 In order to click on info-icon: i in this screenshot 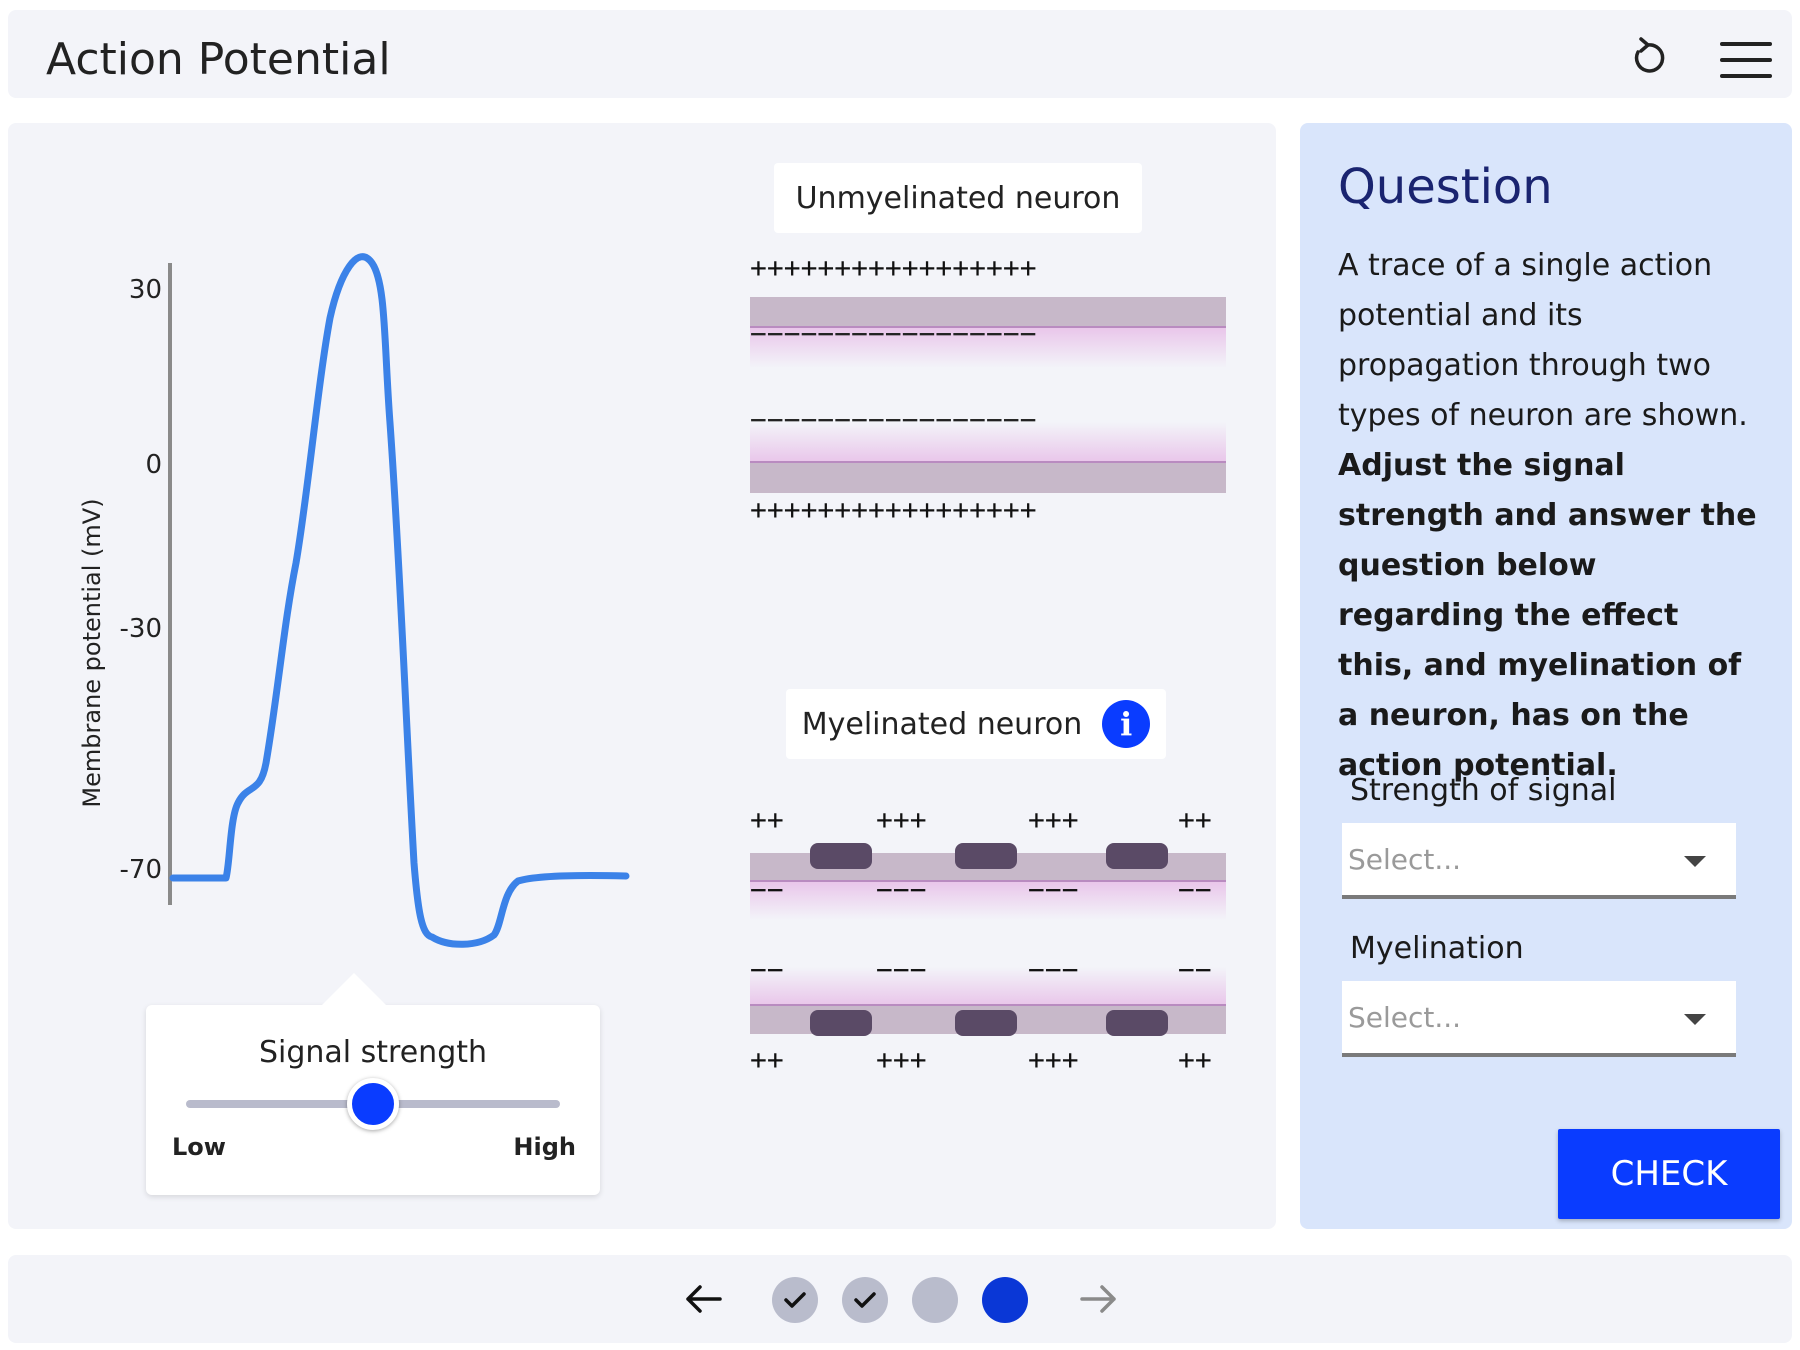, I will do `click(1126, 724)`.